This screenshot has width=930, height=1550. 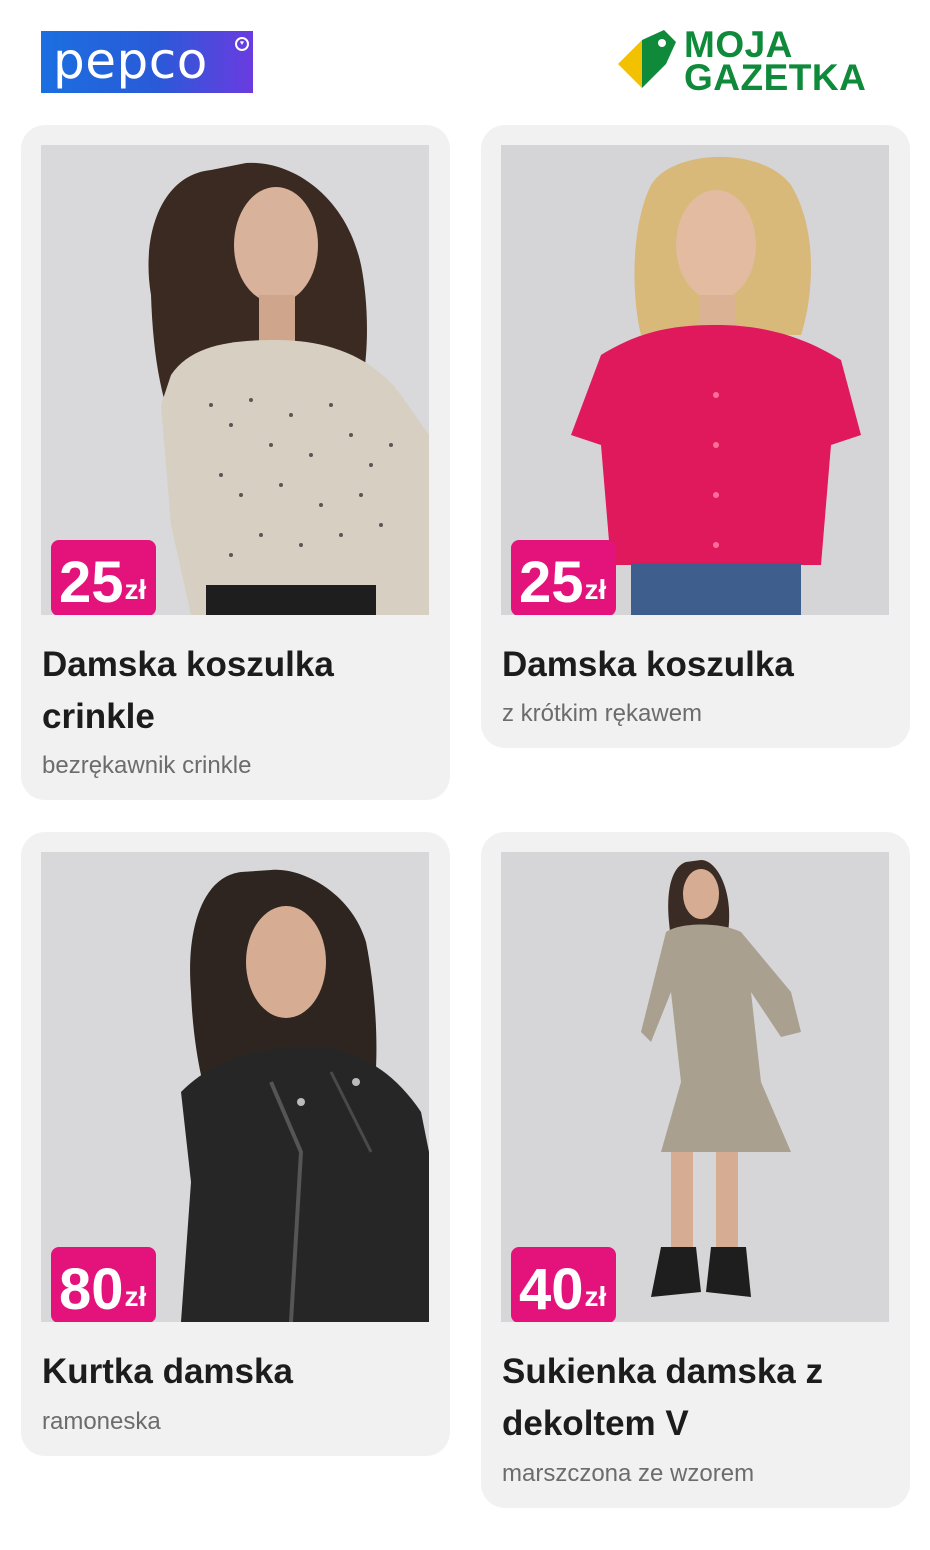 I want to click on pepco-logo-text: pepco, so click(x=130, y=61).